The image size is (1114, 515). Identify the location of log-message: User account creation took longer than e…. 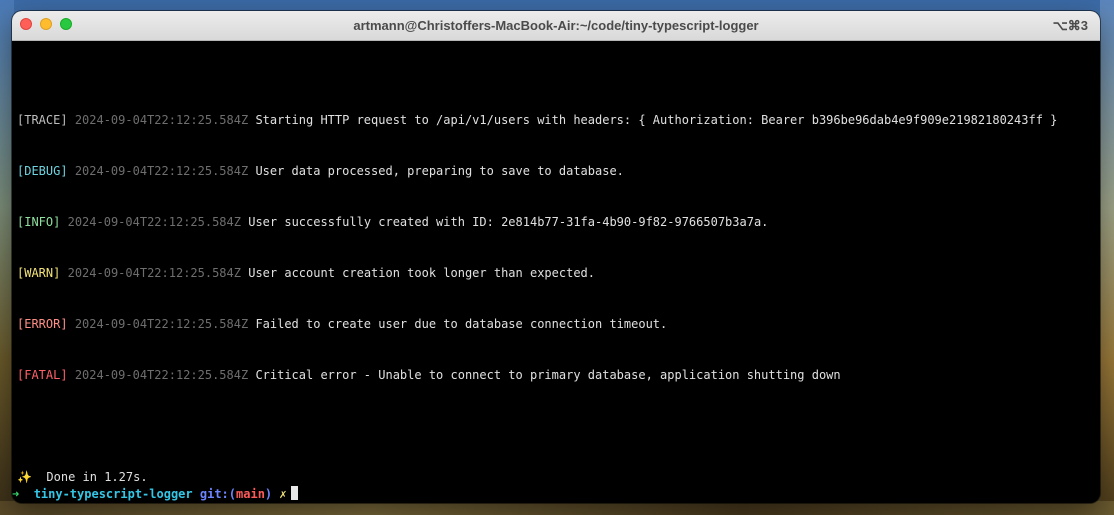
(421, 273).